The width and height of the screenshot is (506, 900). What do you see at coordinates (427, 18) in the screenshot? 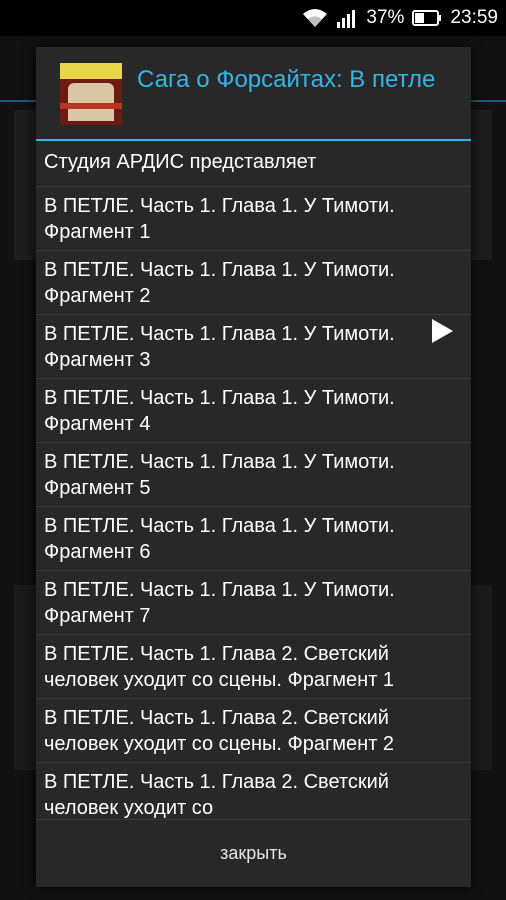
I see `battery-icon` at bounding box center [427, 18].